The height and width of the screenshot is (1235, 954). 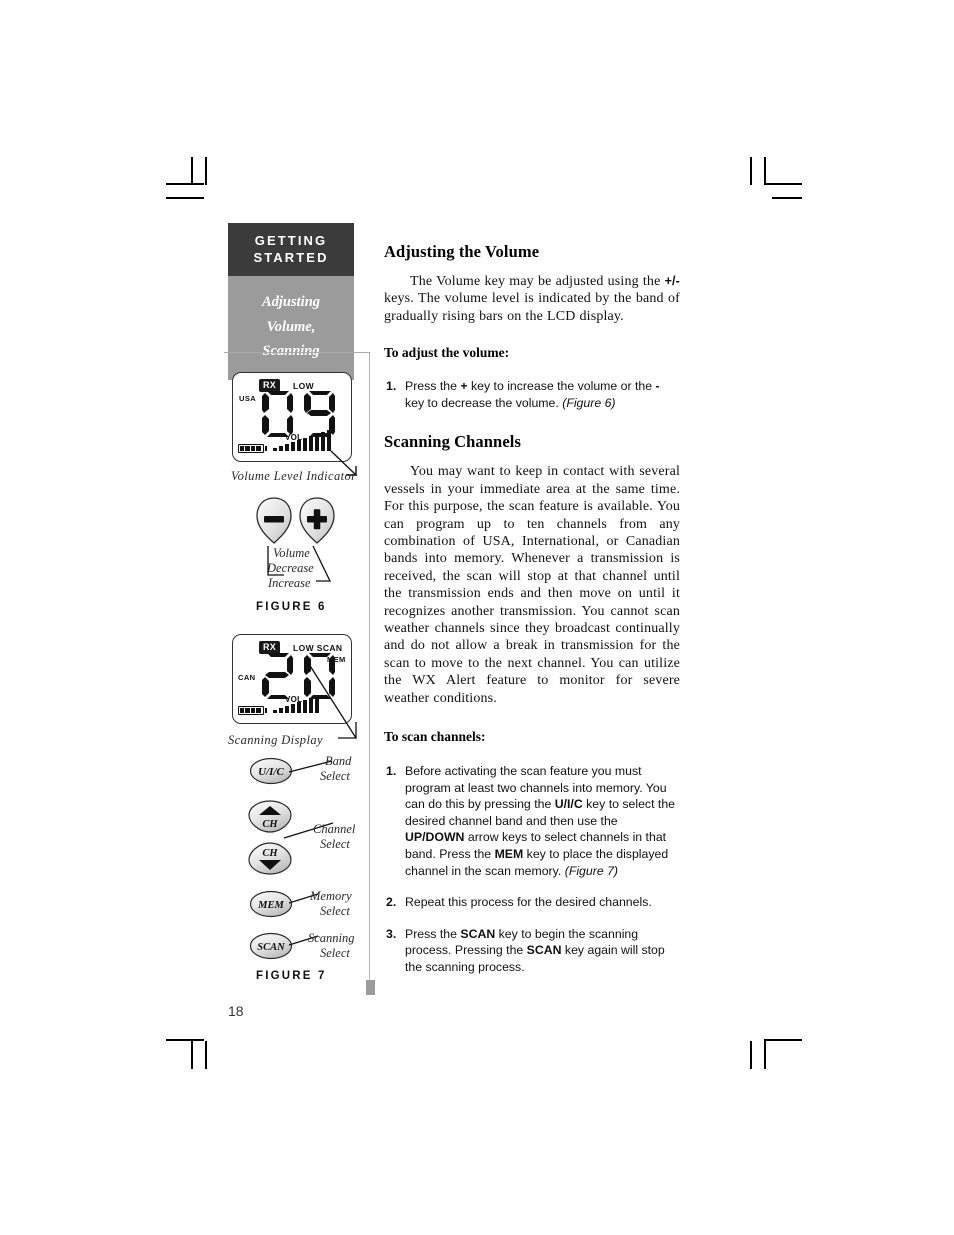 I want to click on uic-button-label: U/I/C, so click(x=271, y=772).